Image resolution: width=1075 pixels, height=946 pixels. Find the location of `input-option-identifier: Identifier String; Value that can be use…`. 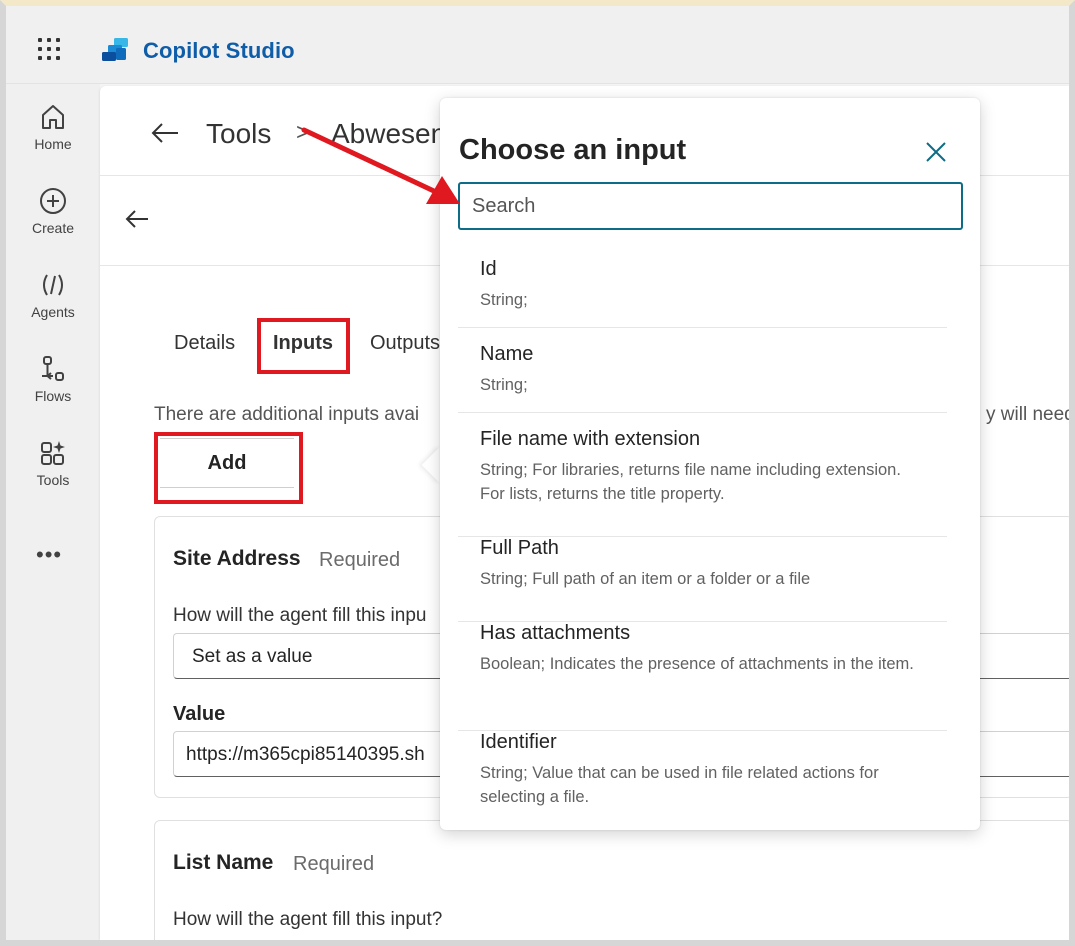

input-option-identifier: Identifier String; Value that can be use… is located at coordinates (702, 780).